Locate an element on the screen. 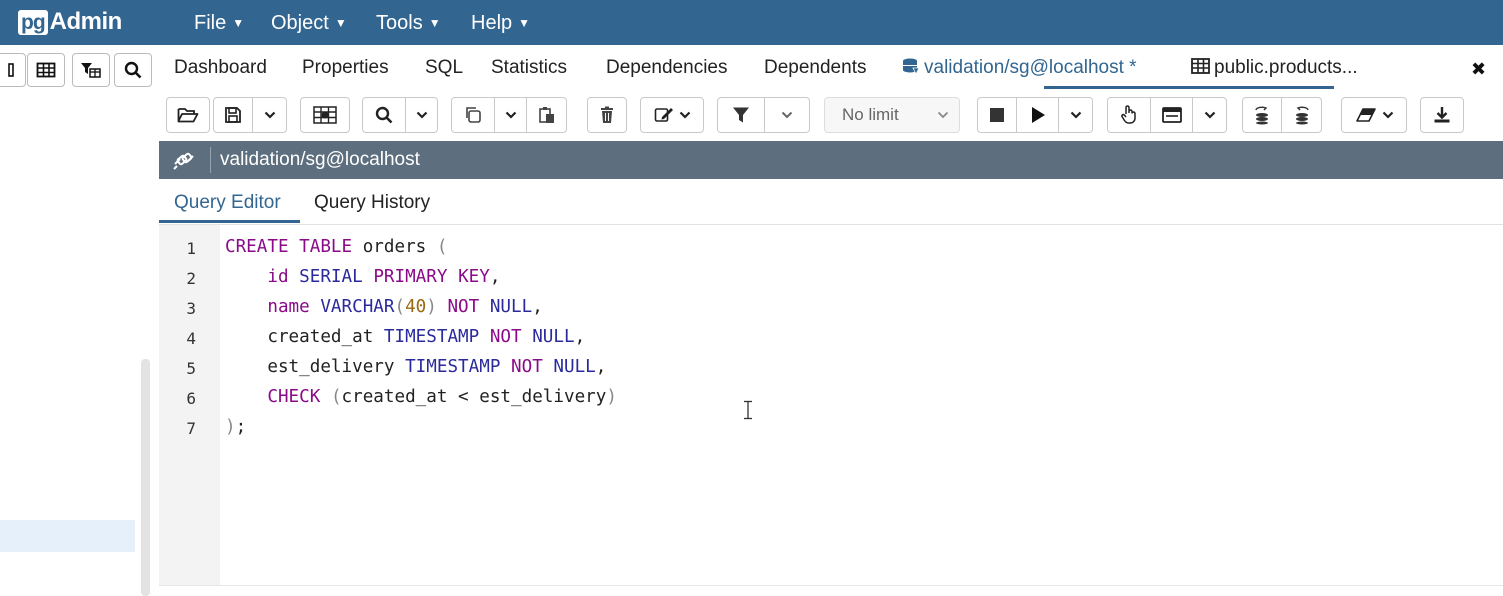 This screenshot has height=596, width=1503. commit-icon is located at coordinates (1261, 115).